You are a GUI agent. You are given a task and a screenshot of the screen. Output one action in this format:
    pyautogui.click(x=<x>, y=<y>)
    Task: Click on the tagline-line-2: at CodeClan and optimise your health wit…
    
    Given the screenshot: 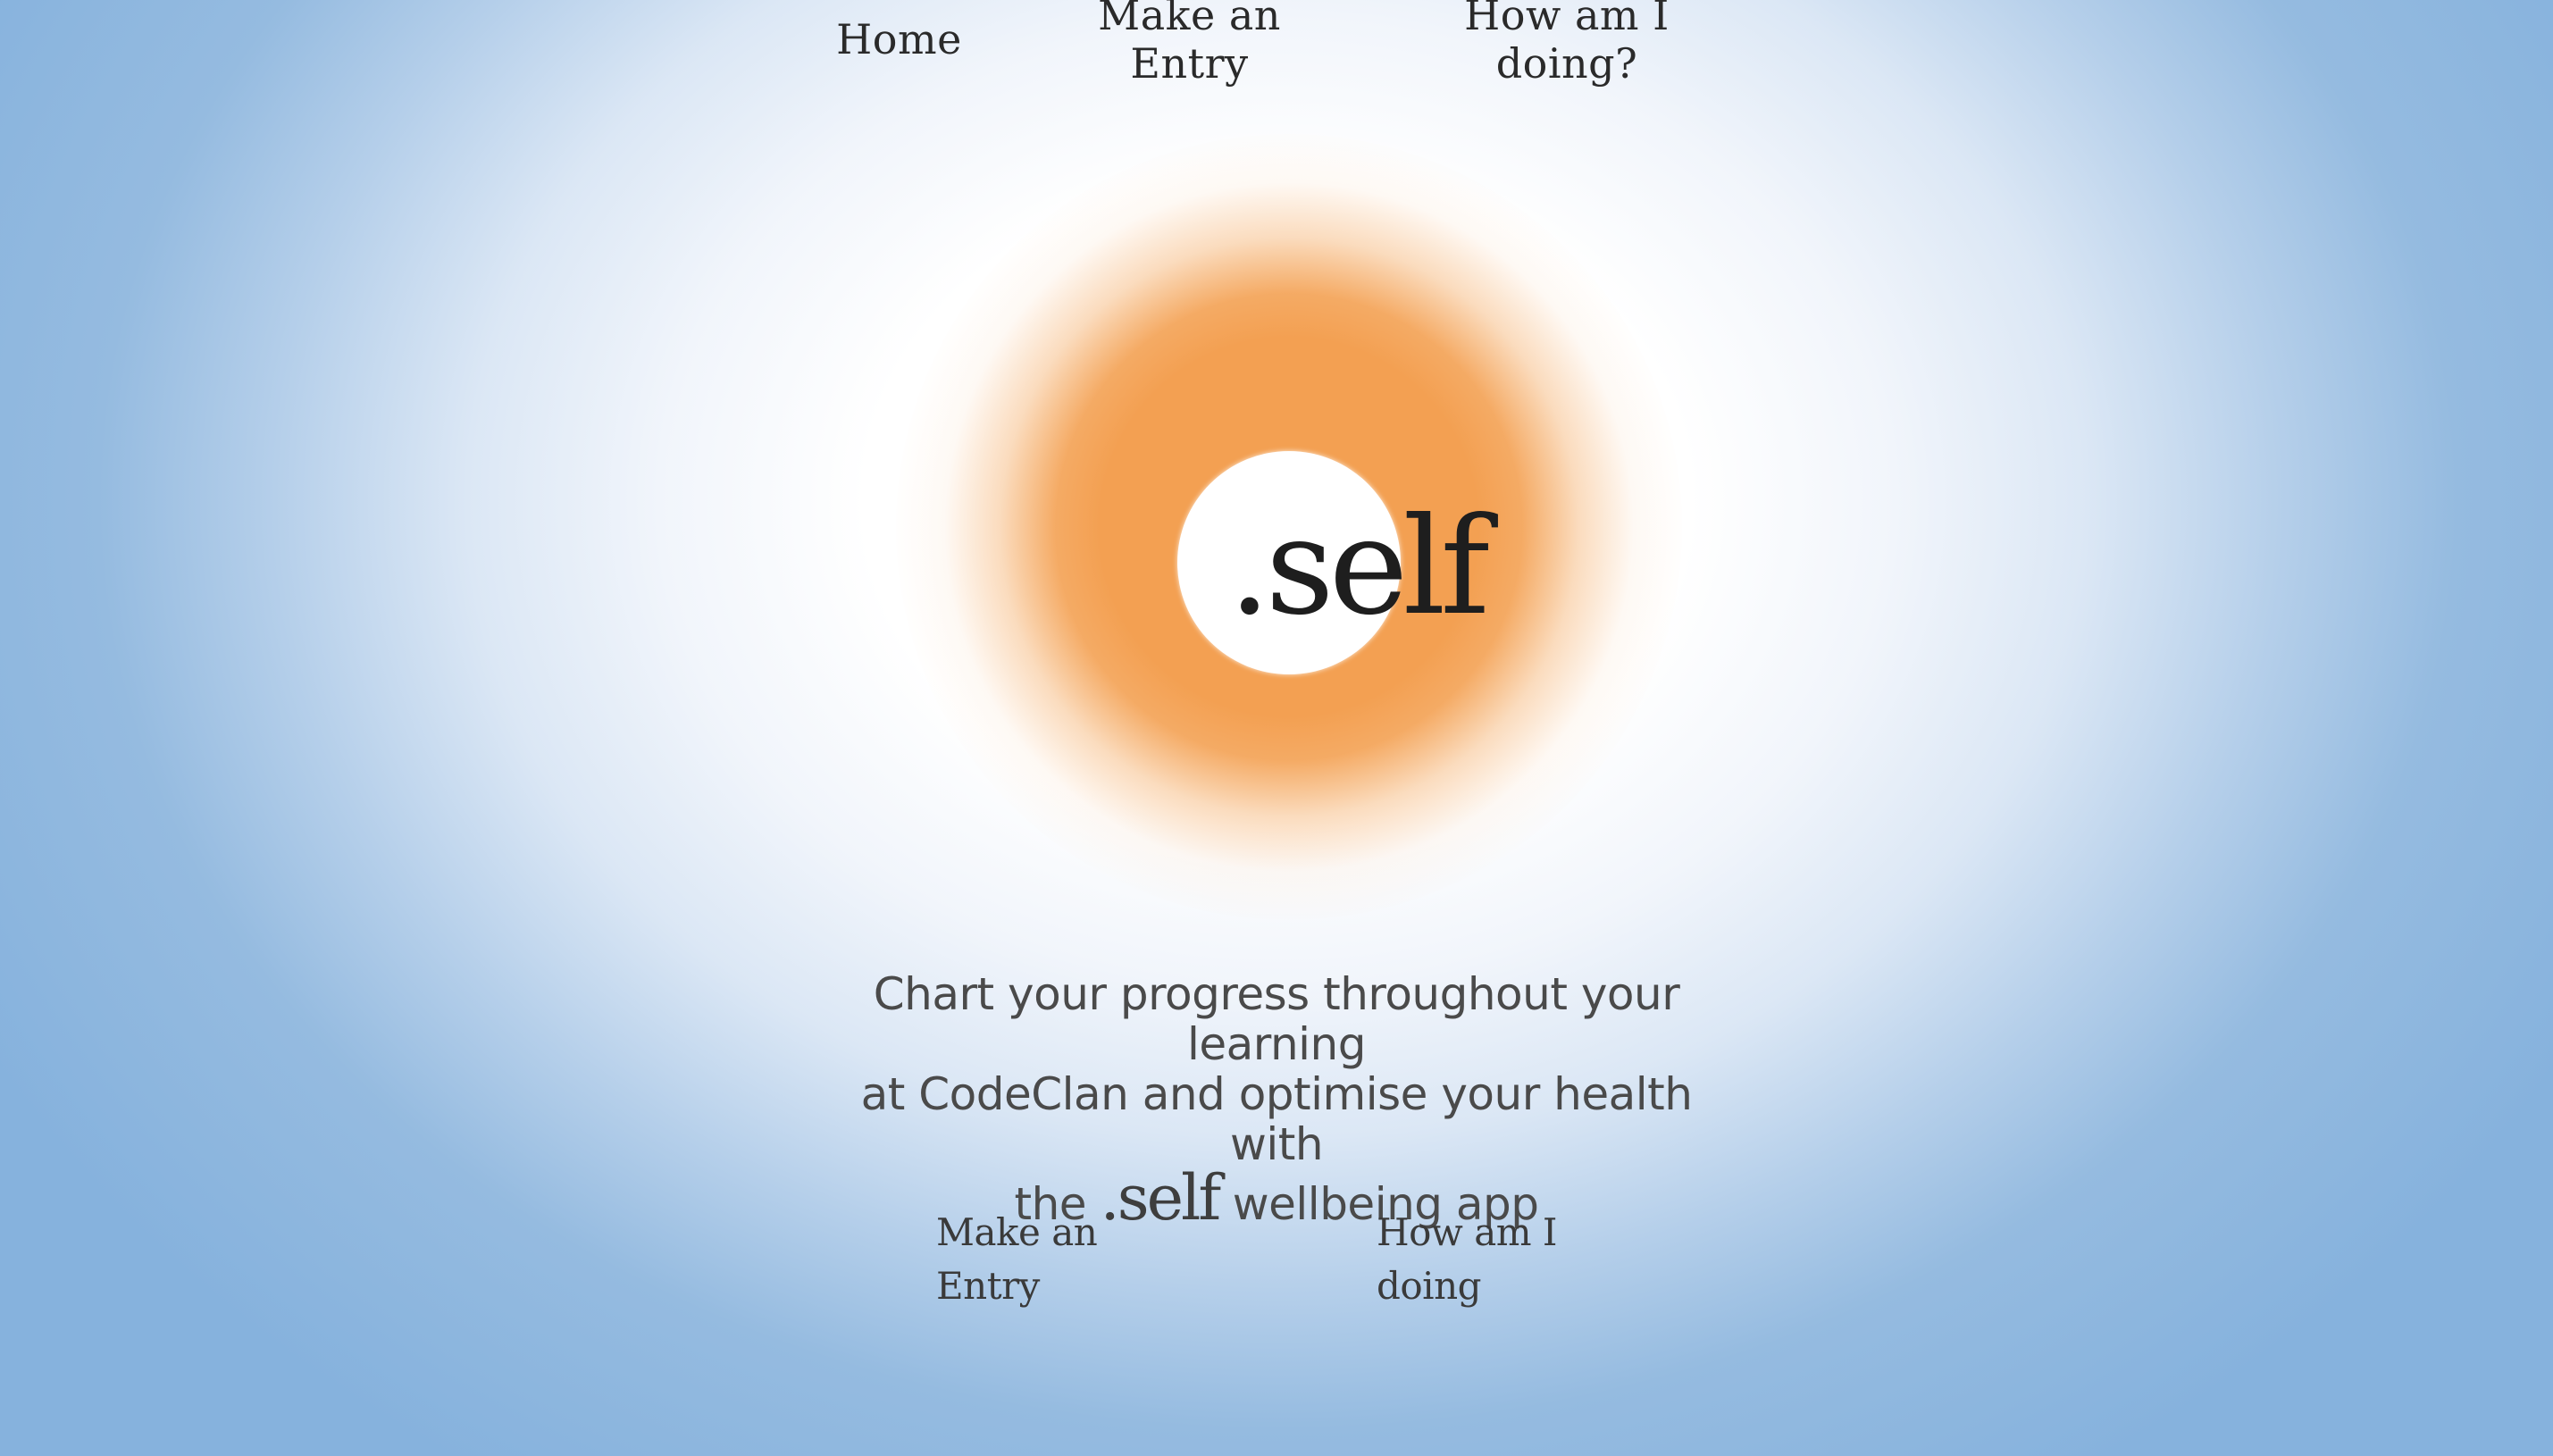 What is the action you would take?
    pyautogui.click(x=1276, y=1119)
    